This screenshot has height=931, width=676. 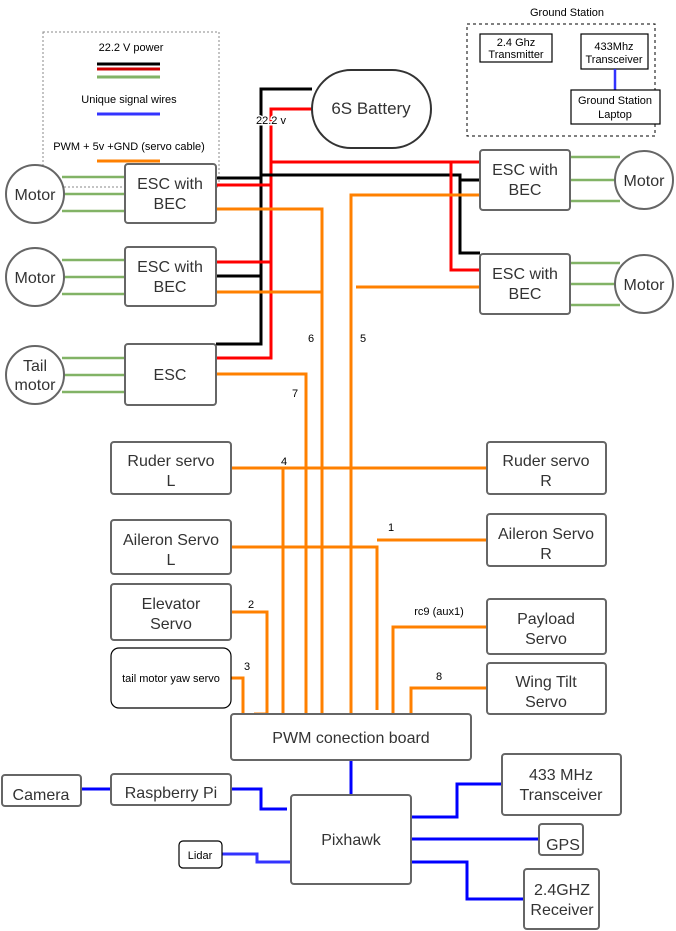 What do you see at coordinates (546, 619) in the screenshot?
I see `payload-servo-label: Payload` at bounding box center [546, 619].